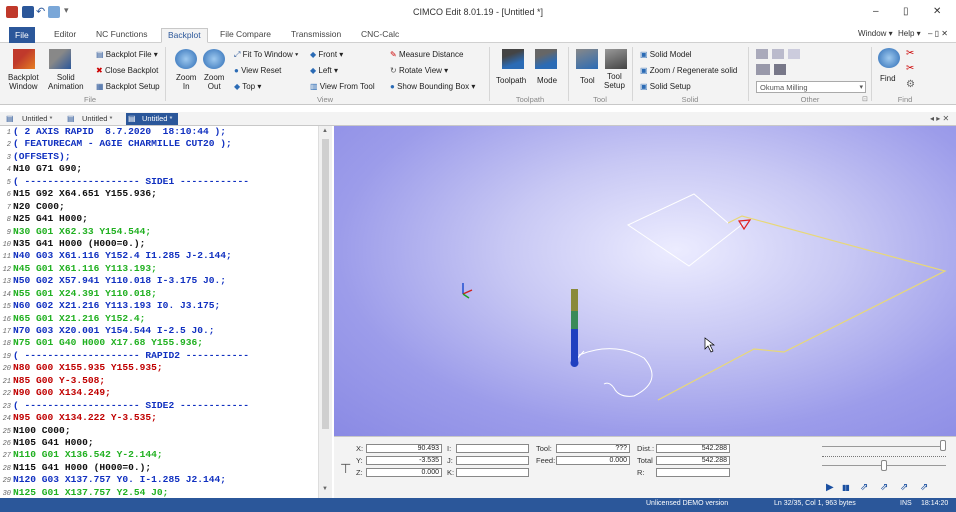  Describe the element at coordinates (884, 487) in the screenshot. I see `step-operation-icon: ⇗` at that location.